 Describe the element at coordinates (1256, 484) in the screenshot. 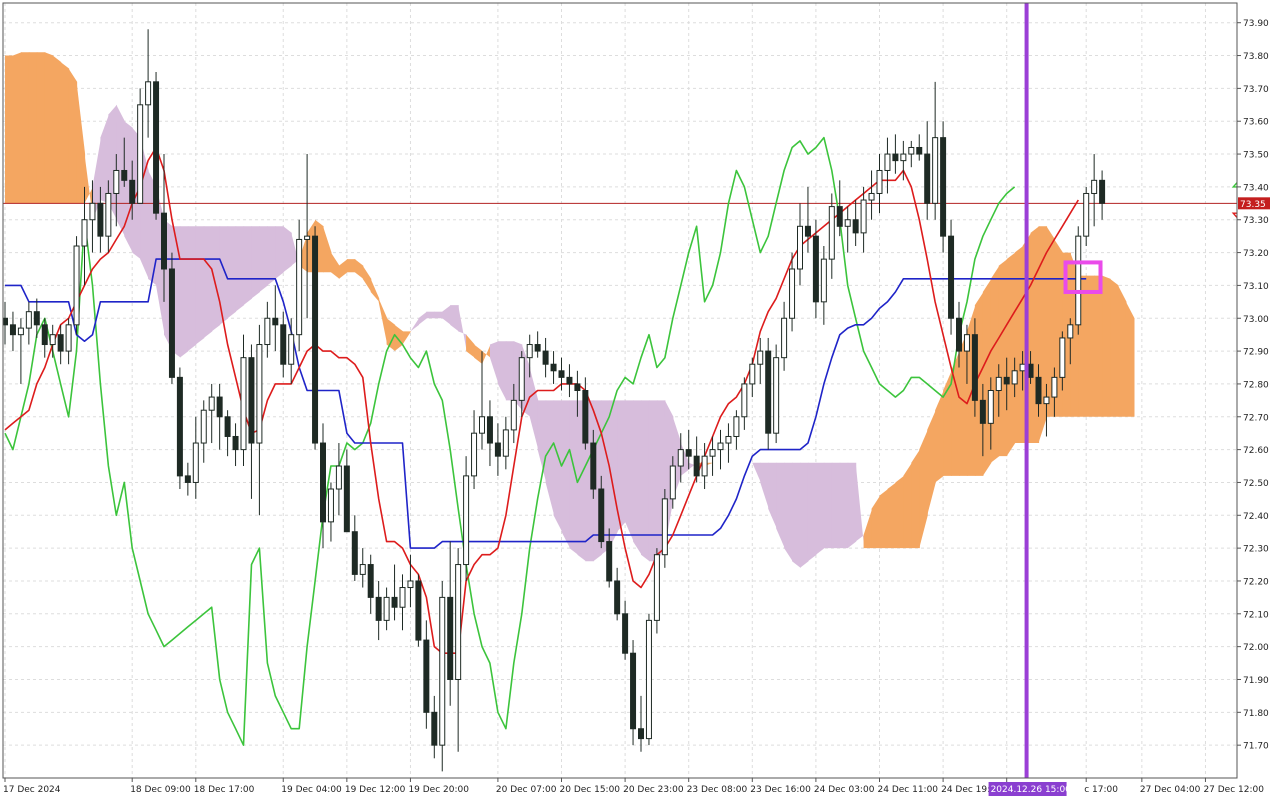

I see `y-tick-label: 72.50` at that location.